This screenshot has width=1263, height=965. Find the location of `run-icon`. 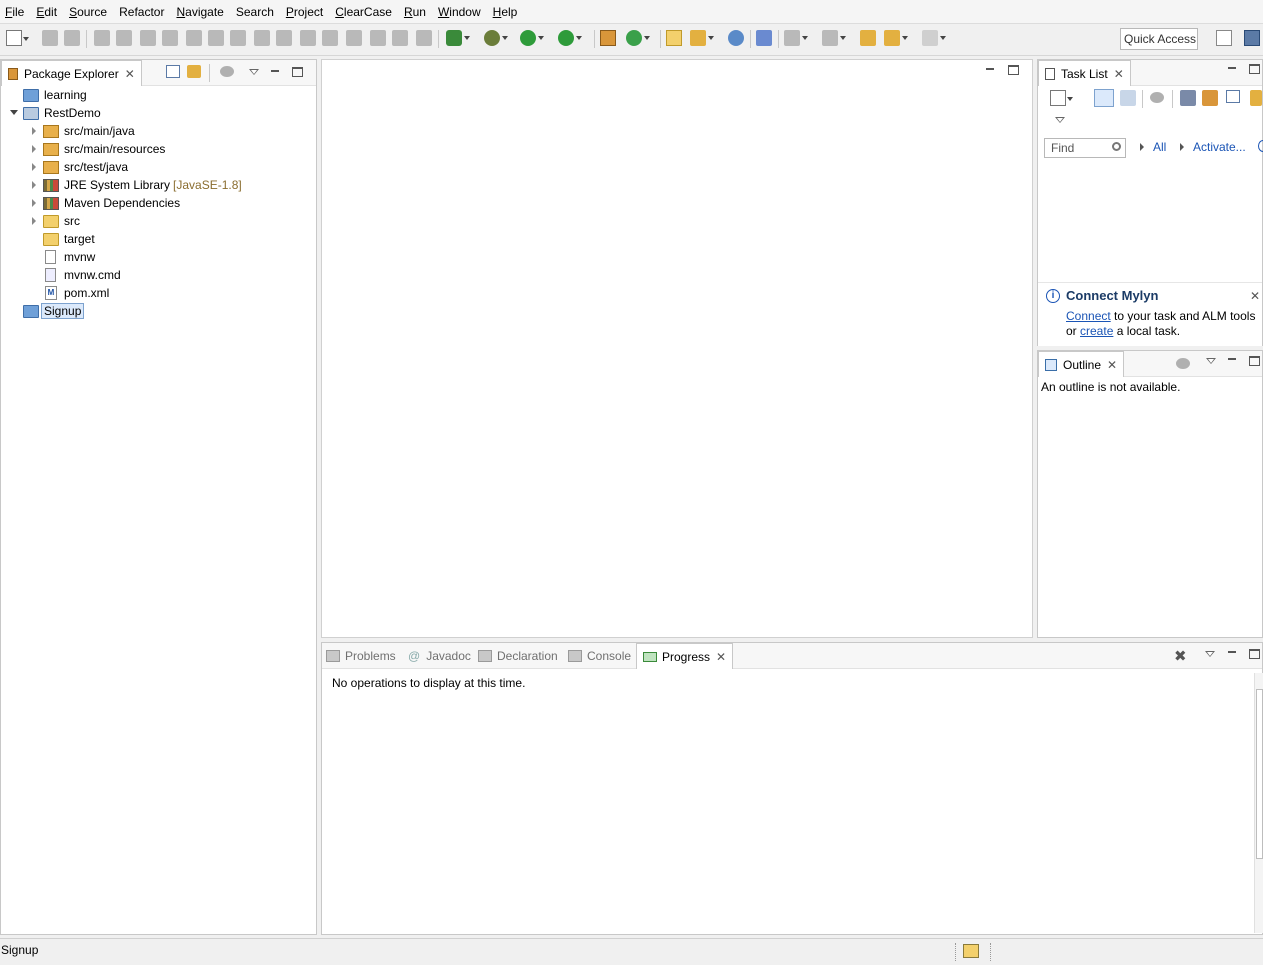

run-icon is located at coordinates (532, 38).